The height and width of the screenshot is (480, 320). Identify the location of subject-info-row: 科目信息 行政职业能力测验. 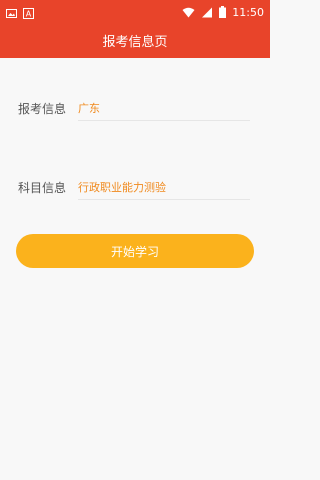
(135, 187).